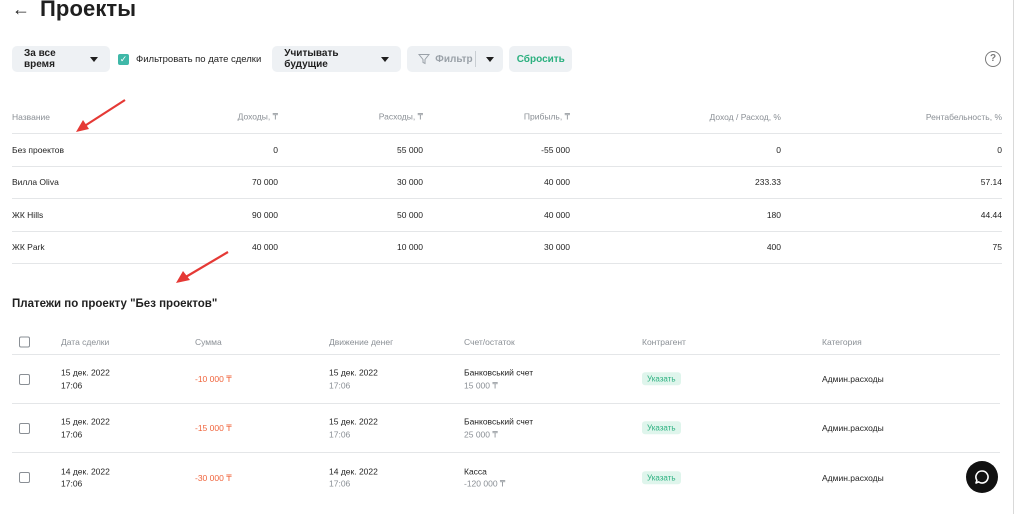  I want to click on project-expense: 10 000, so click(410, 247).